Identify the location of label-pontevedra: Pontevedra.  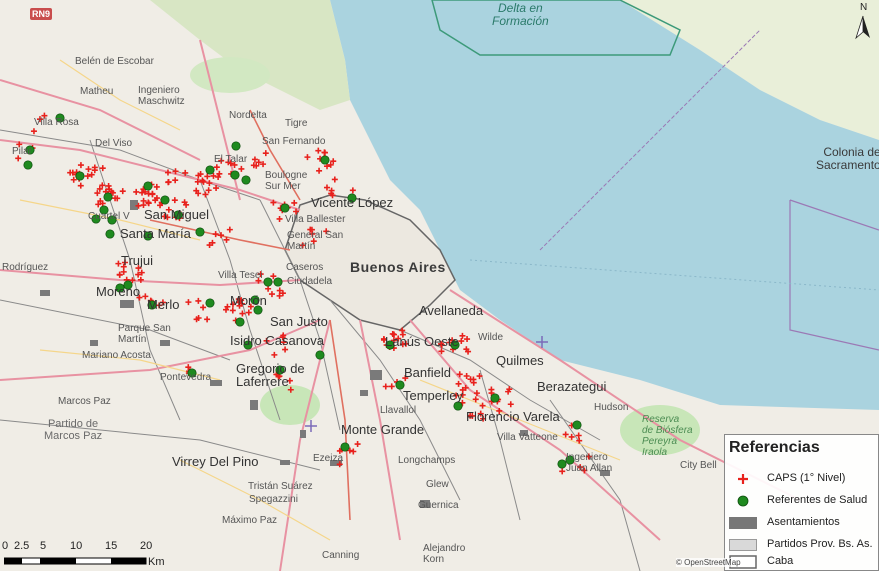
(186, 377).